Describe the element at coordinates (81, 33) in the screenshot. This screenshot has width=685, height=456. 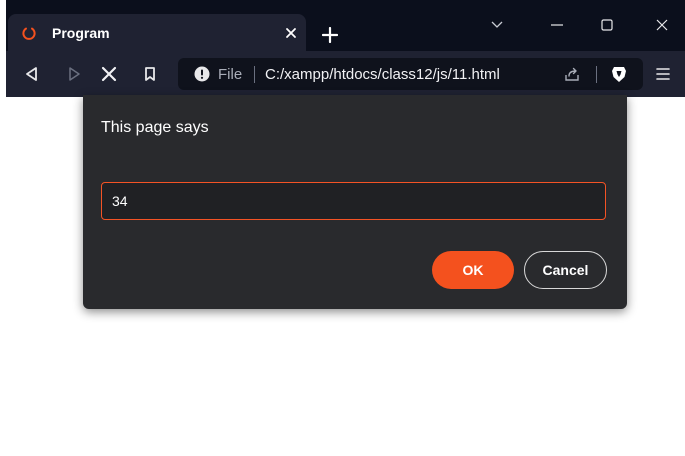
I see `tab-title: Program` at that location.